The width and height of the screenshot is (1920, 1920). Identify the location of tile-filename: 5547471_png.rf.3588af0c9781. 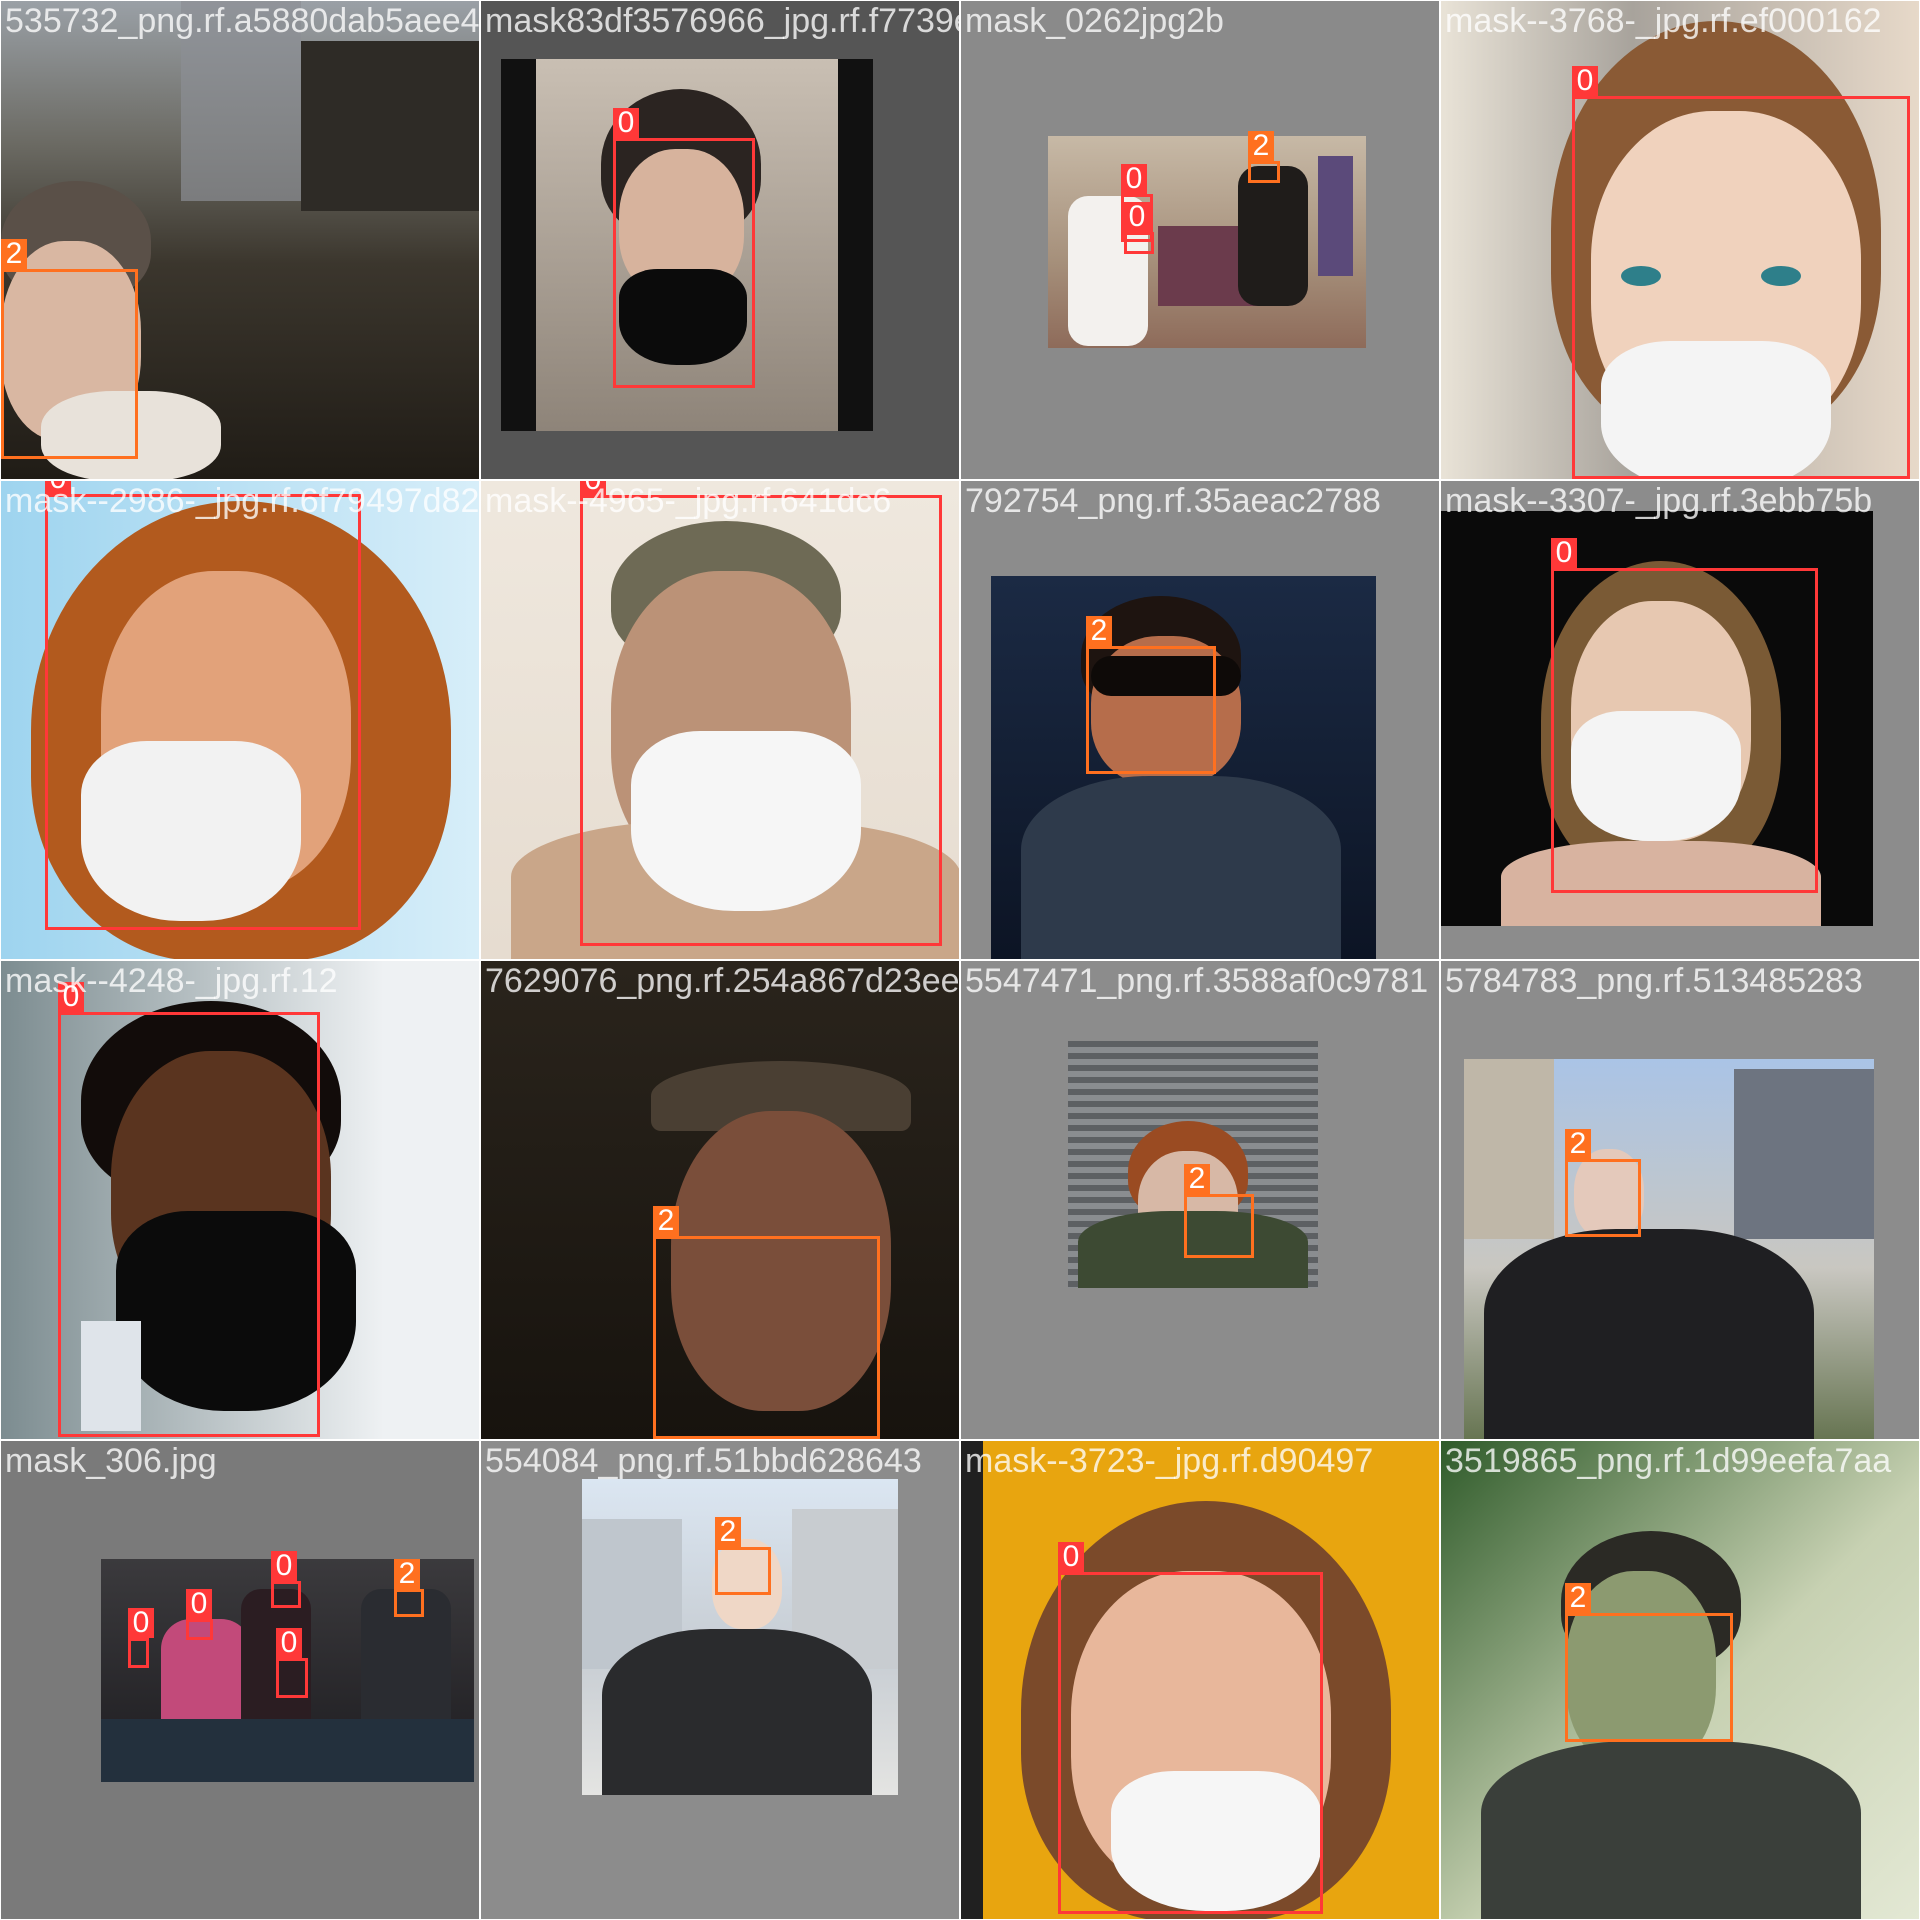
(1197, 981).